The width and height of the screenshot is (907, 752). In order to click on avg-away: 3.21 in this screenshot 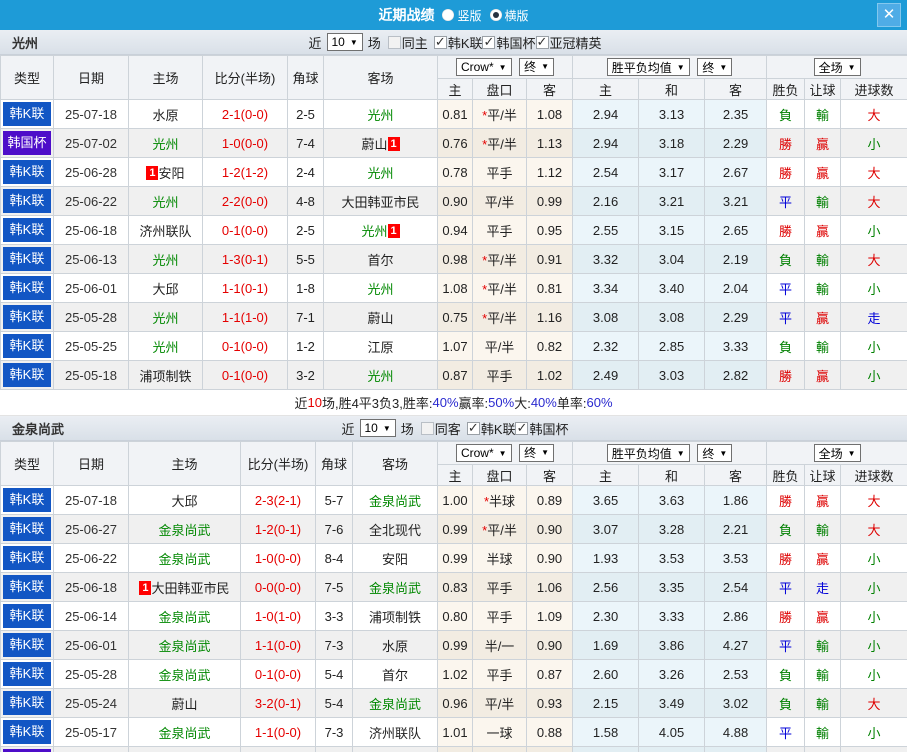, I will do `click(736, 201)`.